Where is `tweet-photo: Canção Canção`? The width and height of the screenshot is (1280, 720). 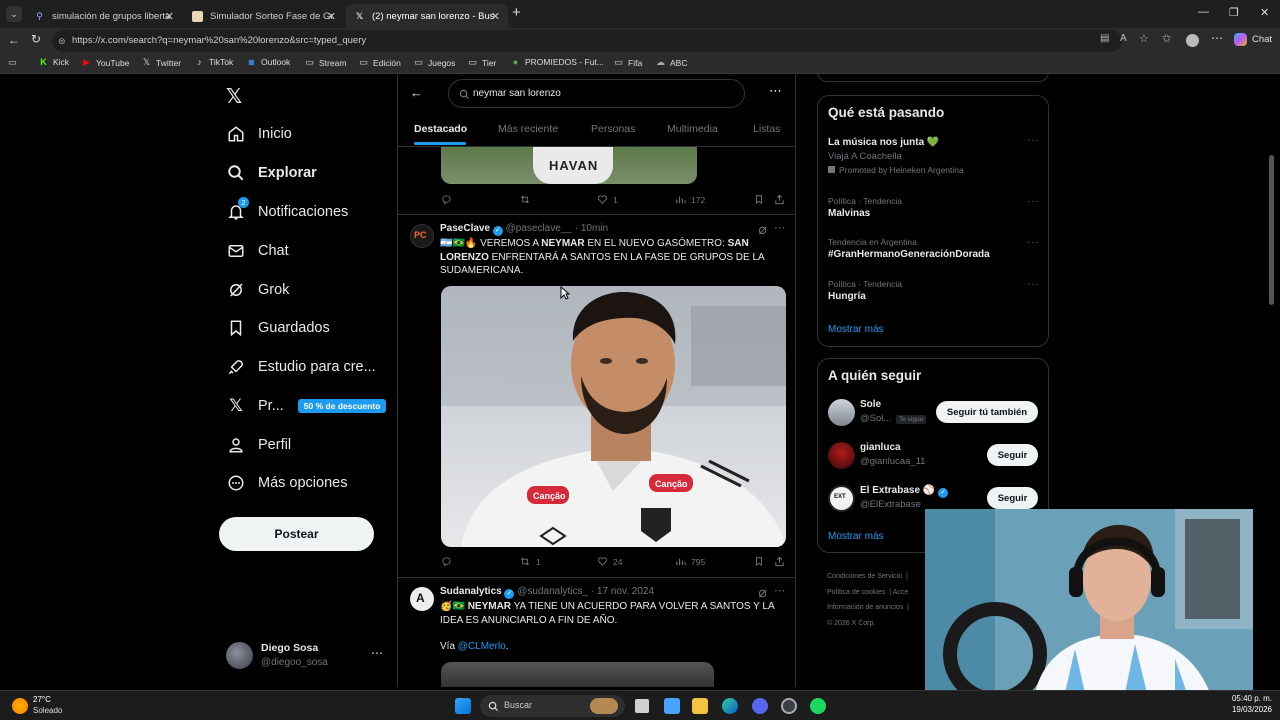
tweet-photo: Canção Canção is located at coordinates (613, 416).